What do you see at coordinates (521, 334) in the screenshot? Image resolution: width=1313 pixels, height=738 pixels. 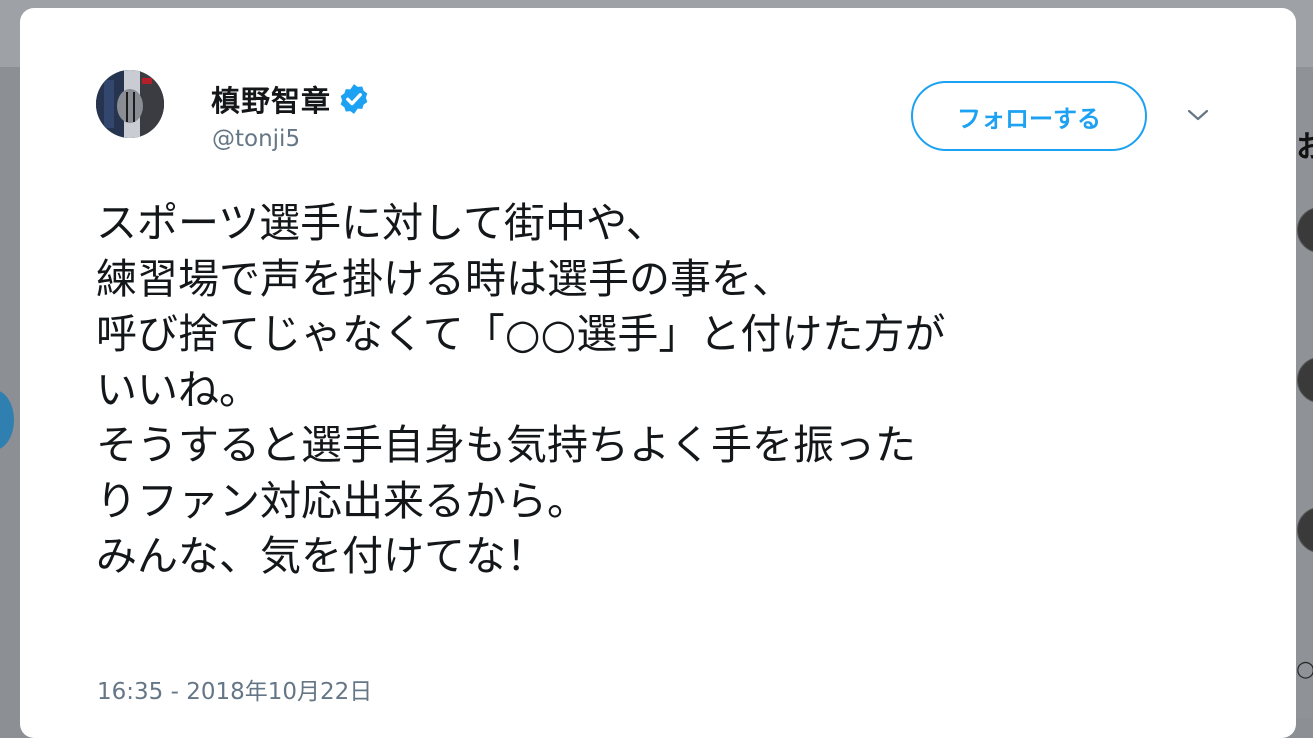 I see `tweet-text-line: 呼び捨てじゃなくて「○○選手」と付けた方が` at bounding box center [521, 334].